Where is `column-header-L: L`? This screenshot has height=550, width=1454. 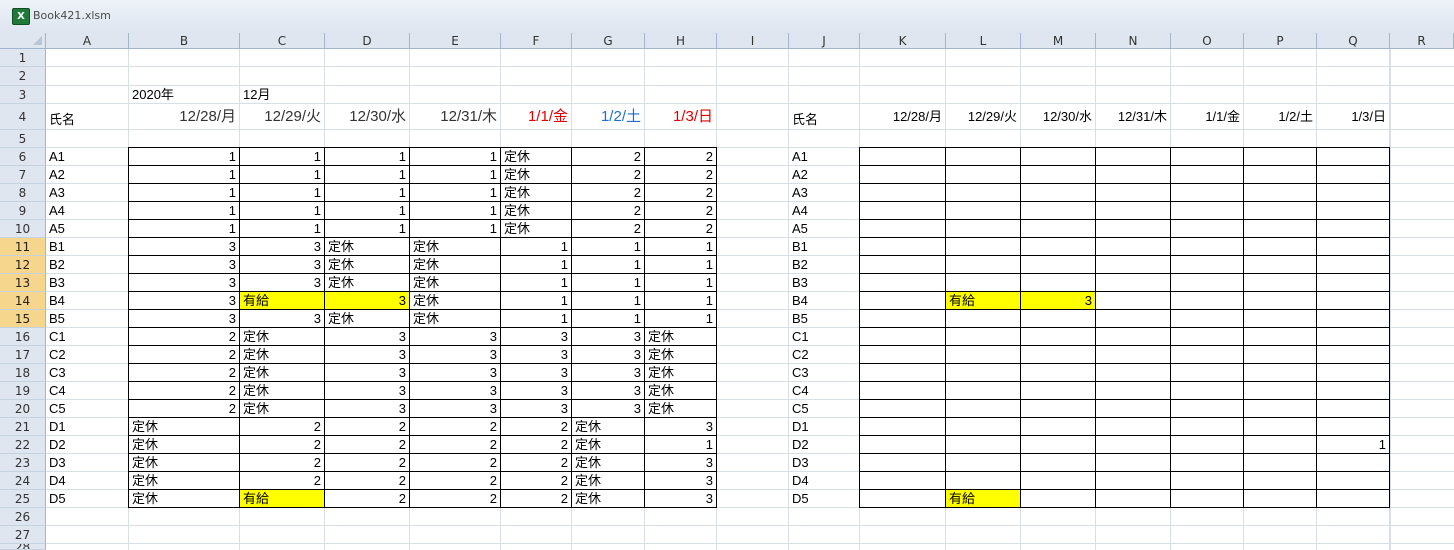
column-header-L: L is located at coordinates (983, 41).